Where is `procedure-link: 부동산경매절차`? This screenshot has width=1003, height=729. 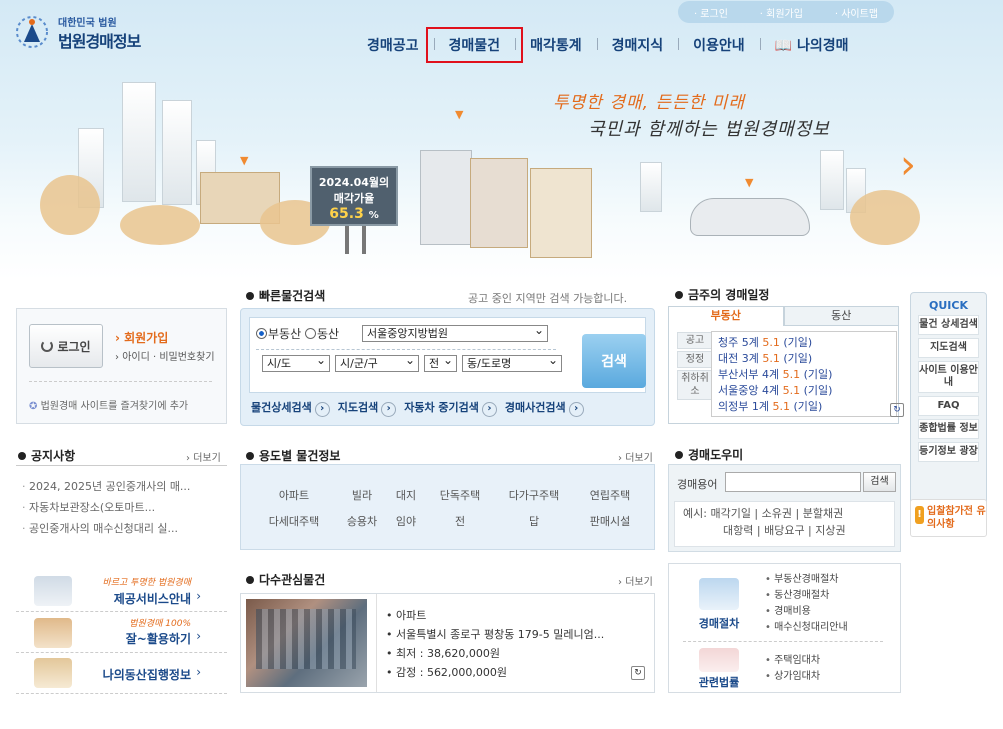
procedure-link: 부동산경매절차 is located at coordinates (806, 580).